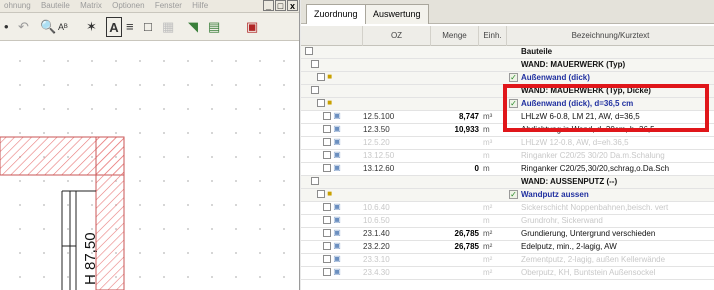  Describe the element at coordinates (292, 5) in the screenshot. I see `close-button: x` at that location.